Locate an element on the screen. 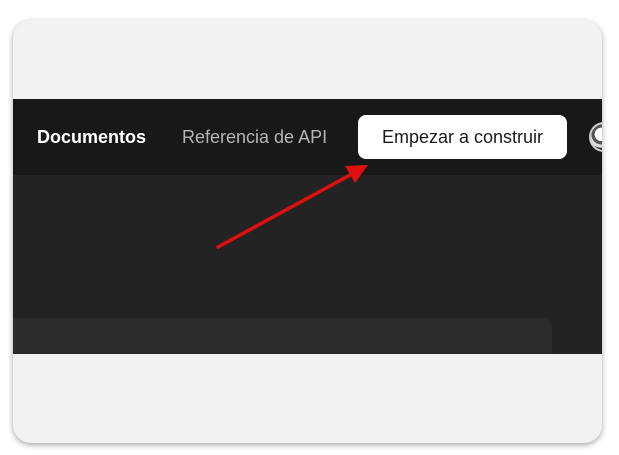  user-avatar is located at coordinates (595, 137).